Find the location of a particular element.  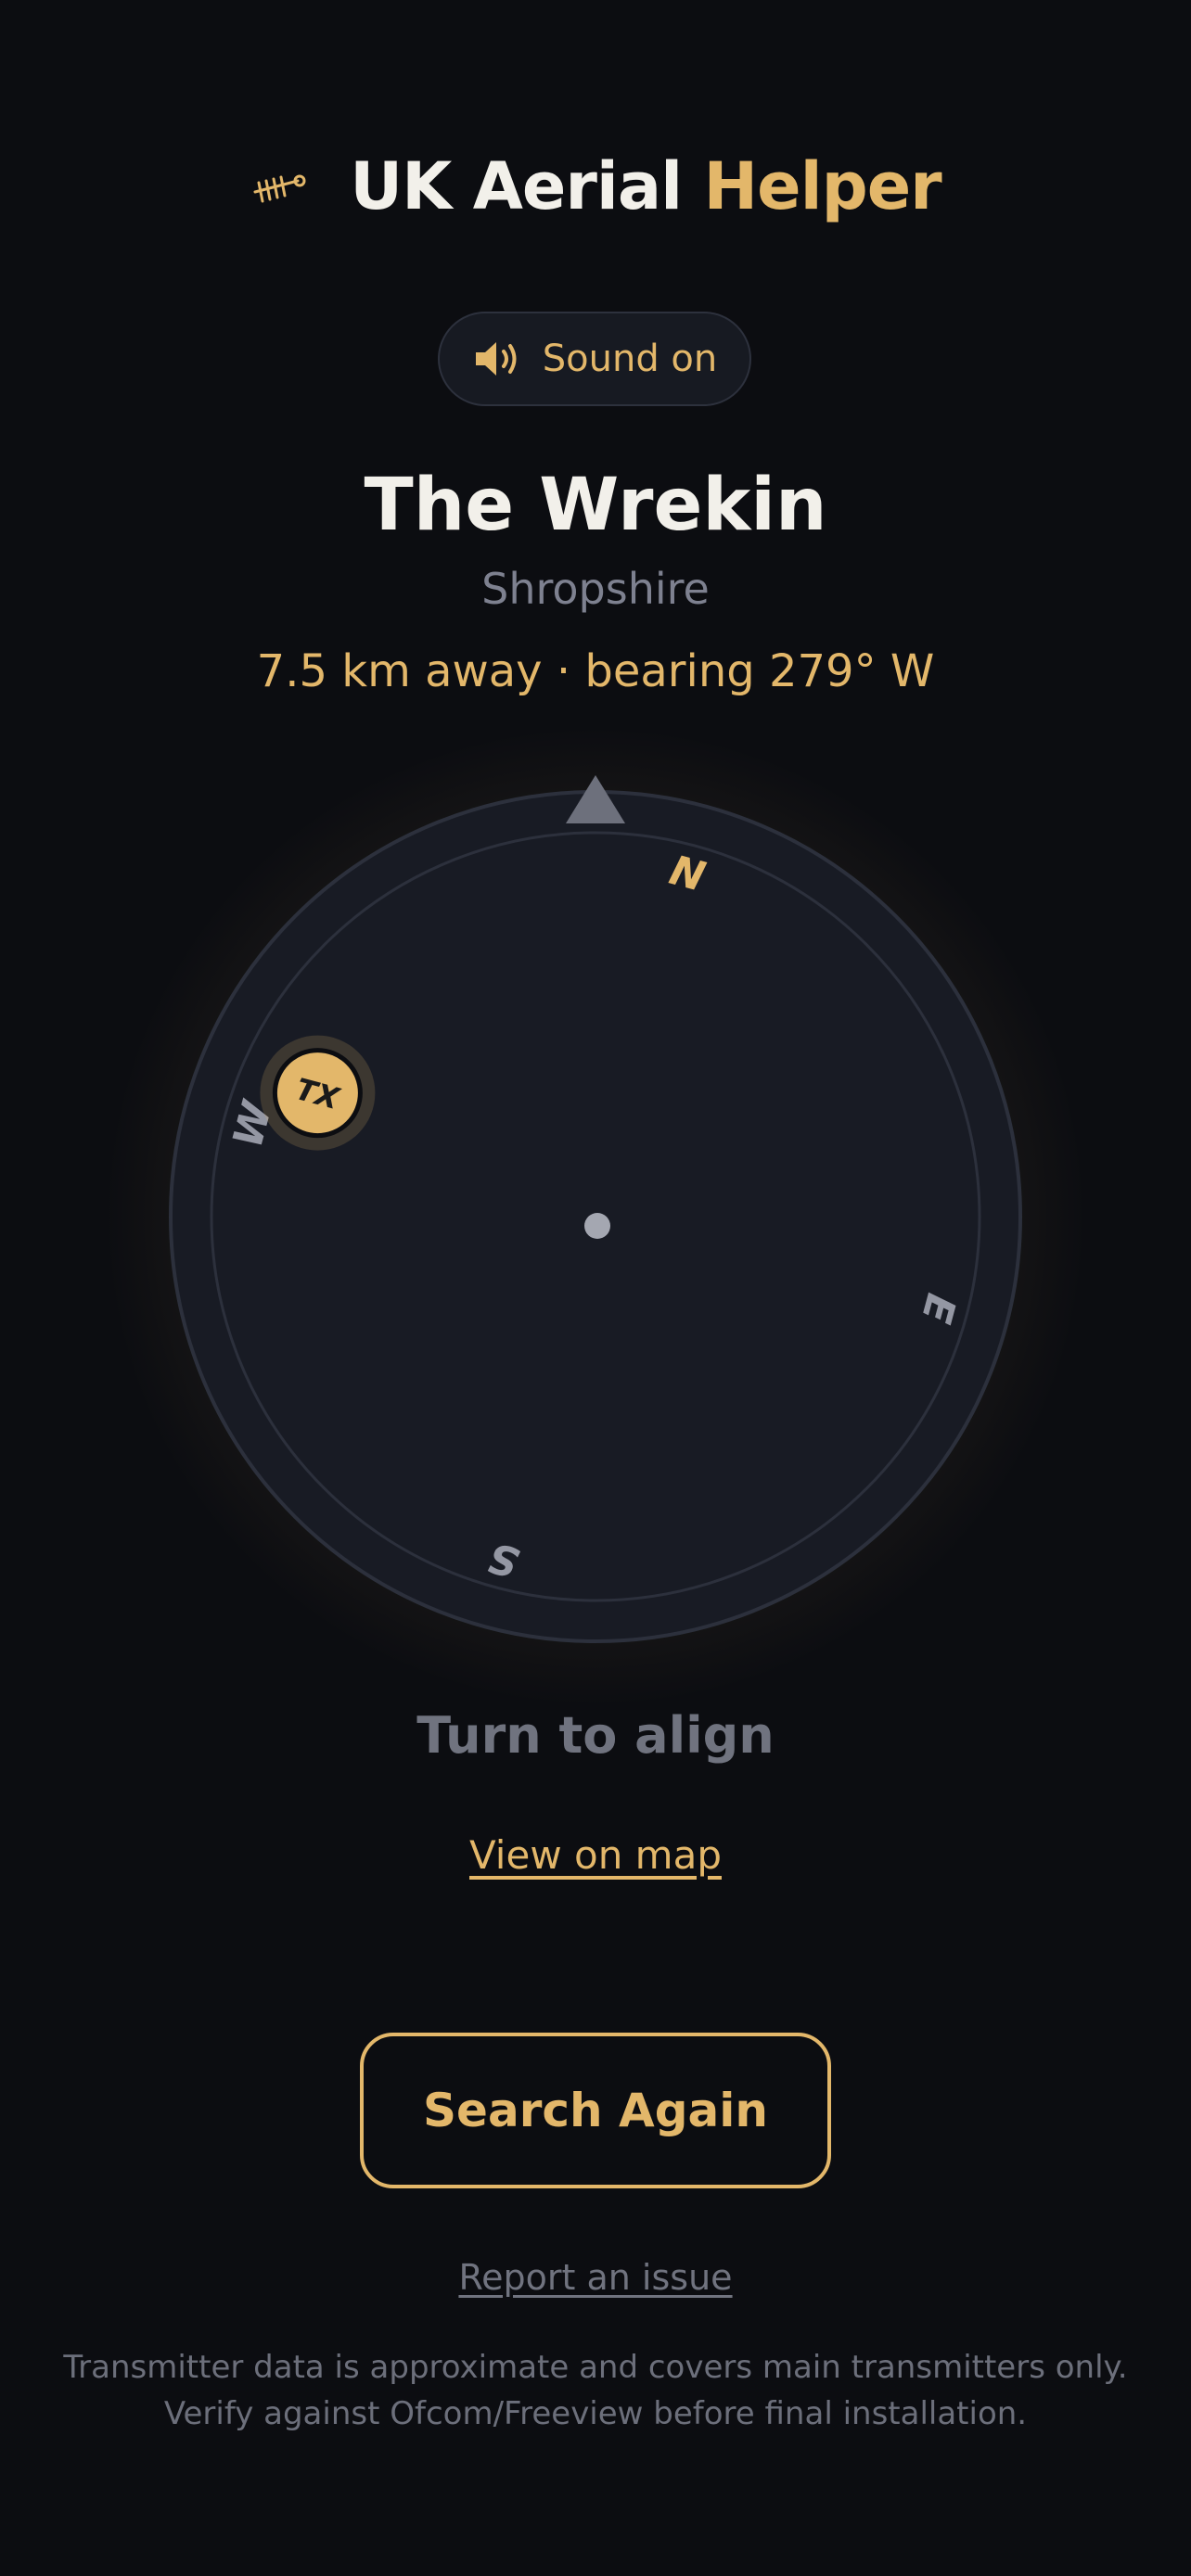

app-title: UK Aerial Helper is located at coordinates (645, 186).